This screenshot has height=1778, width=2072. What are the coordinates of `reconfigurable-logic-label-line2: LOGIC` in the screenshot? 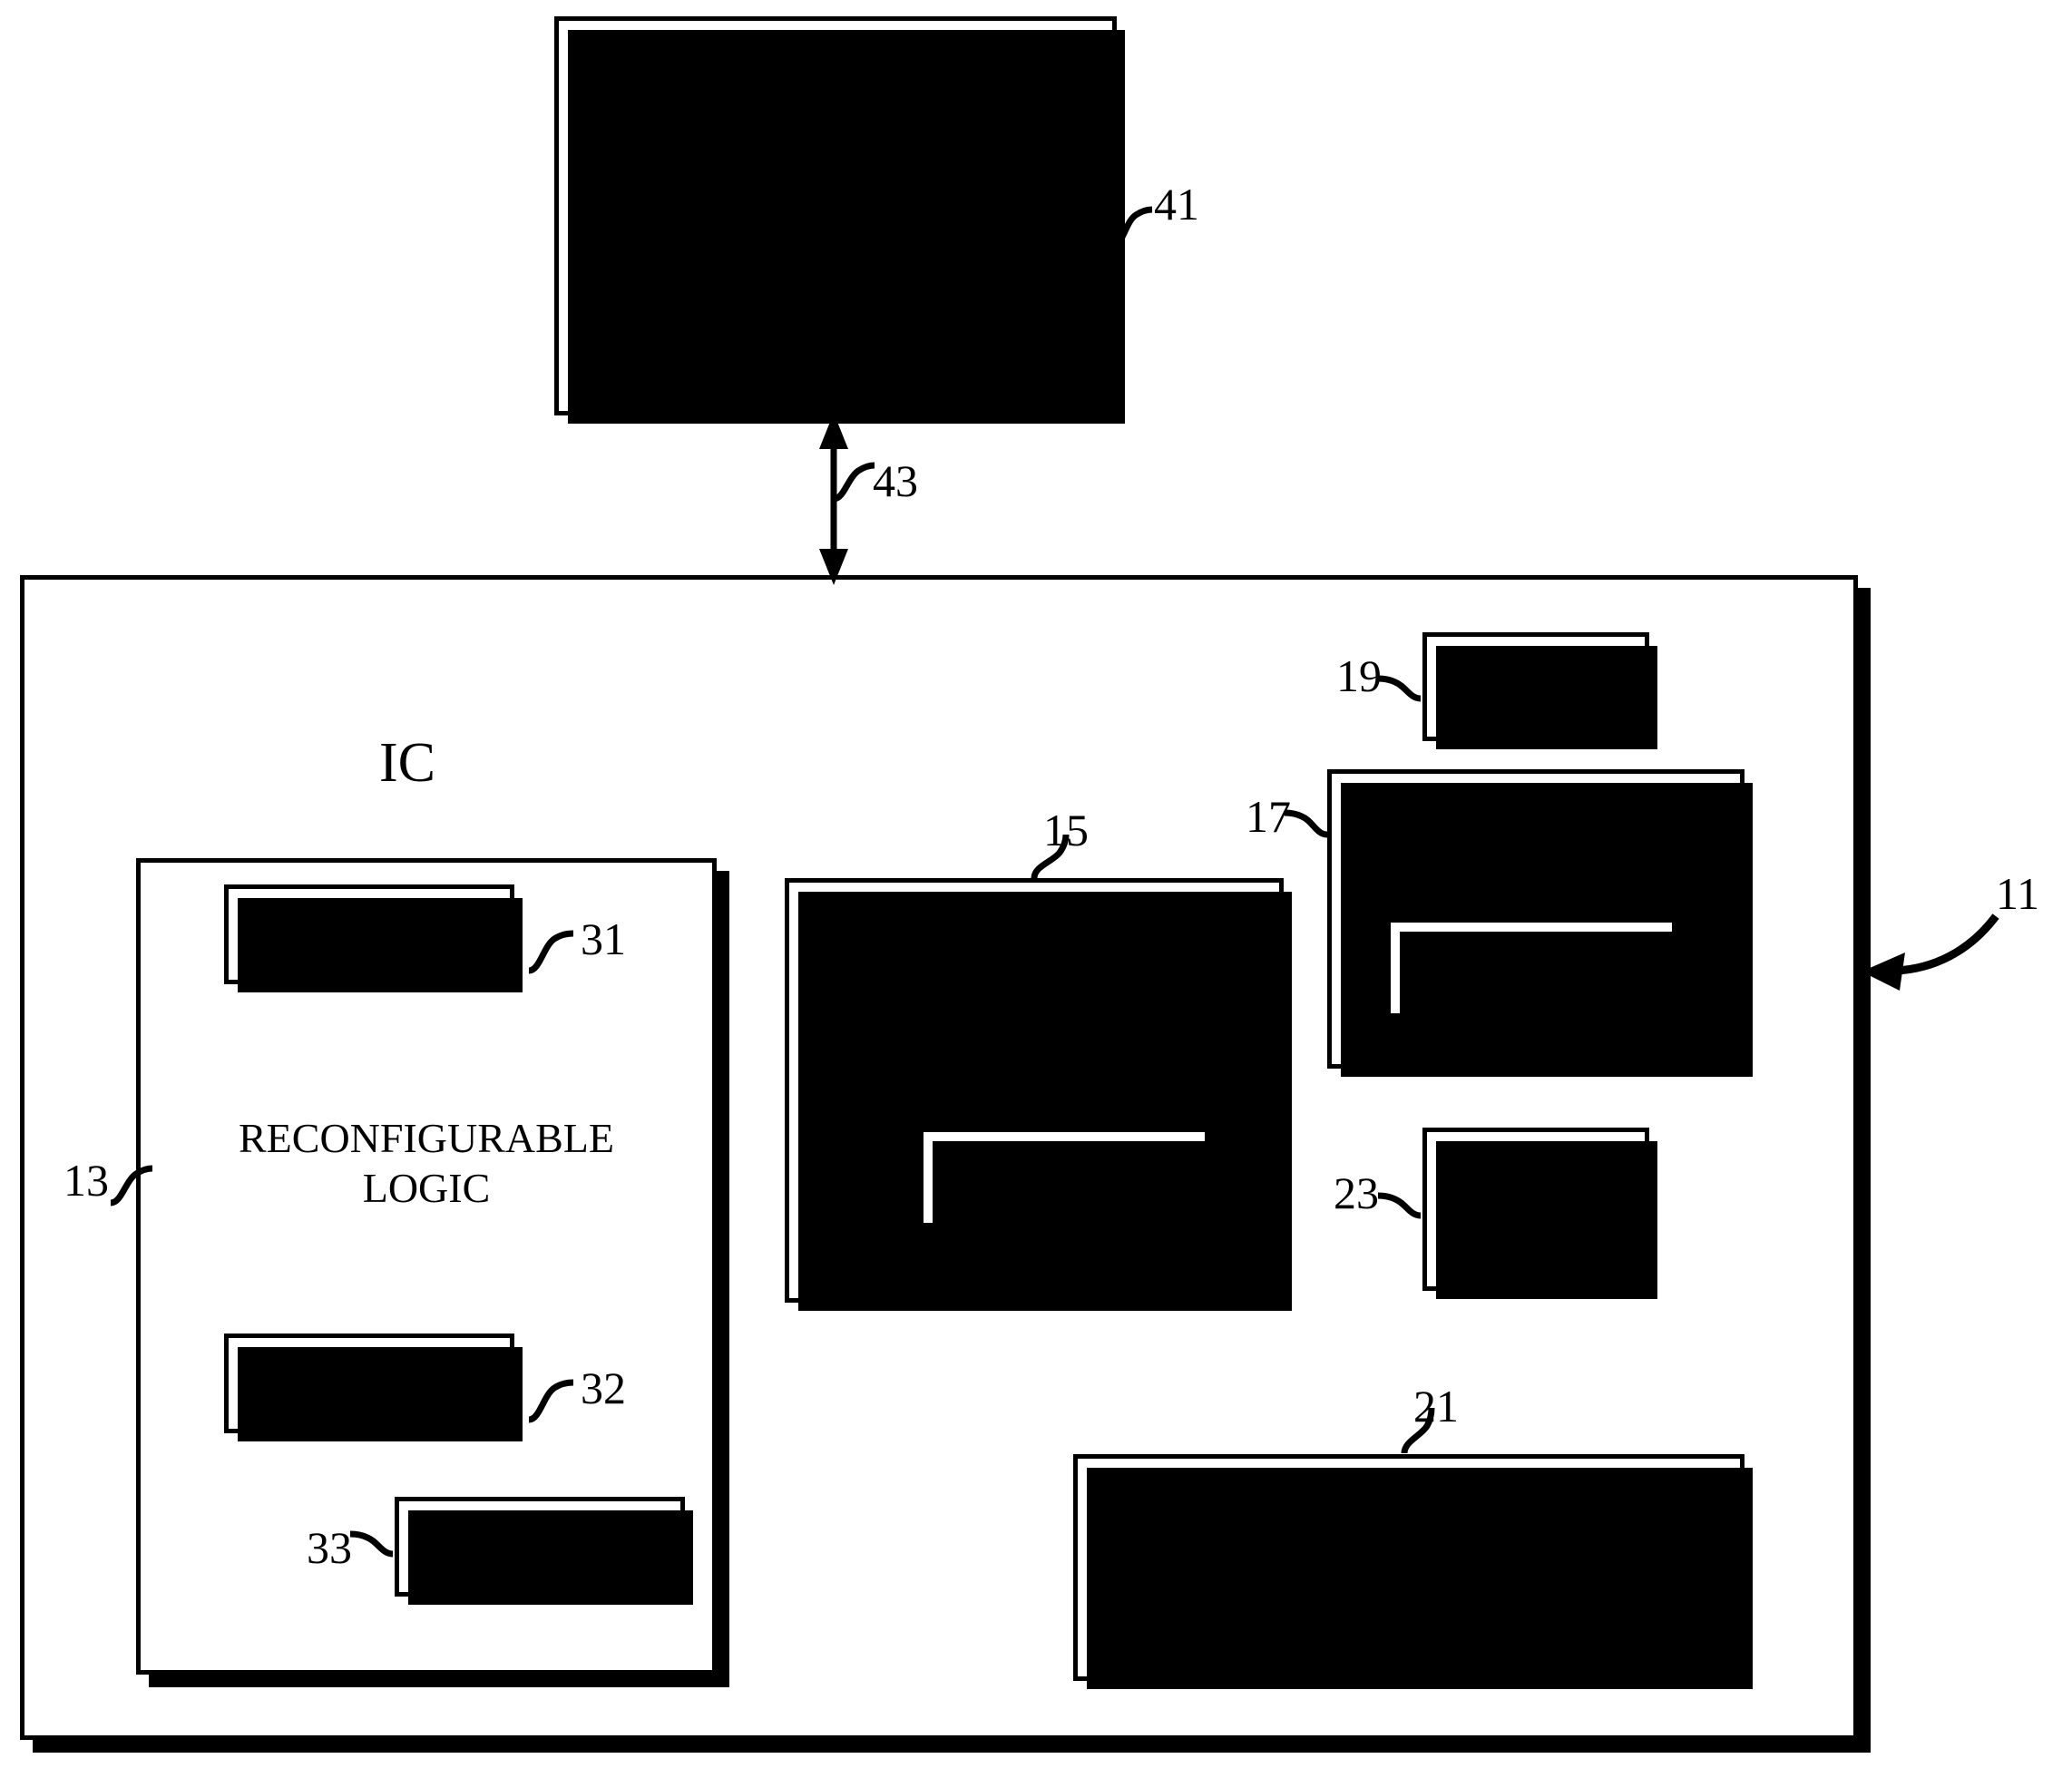 It's located at (426, 1188).